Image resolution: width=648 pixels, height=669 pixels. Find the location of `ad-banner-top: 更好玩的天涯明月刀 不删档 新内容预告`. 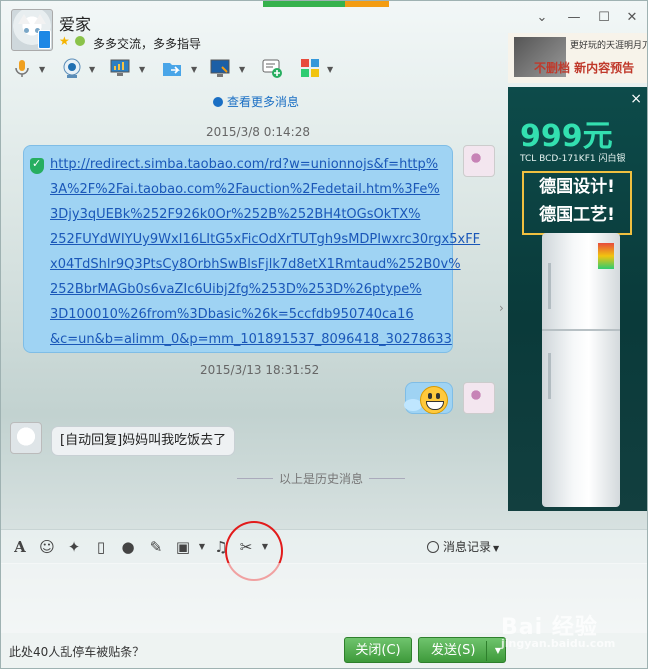

ad-banner-top: 更好玩的天涯明月刀 不删档 新内容预告 is located at coordinates (578, 58).